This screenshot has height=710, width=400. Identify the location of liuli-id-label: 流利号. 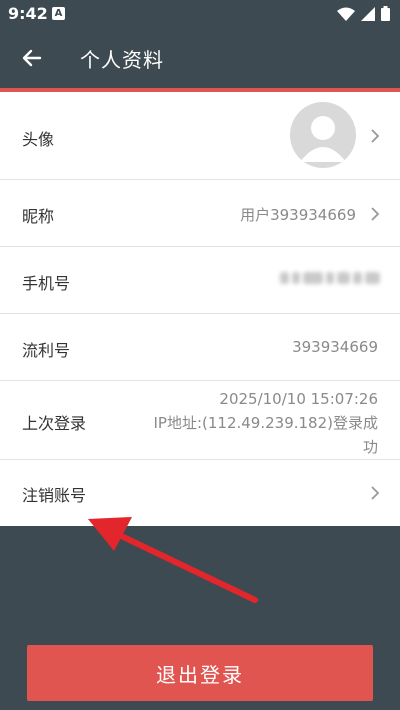
(46, 350).